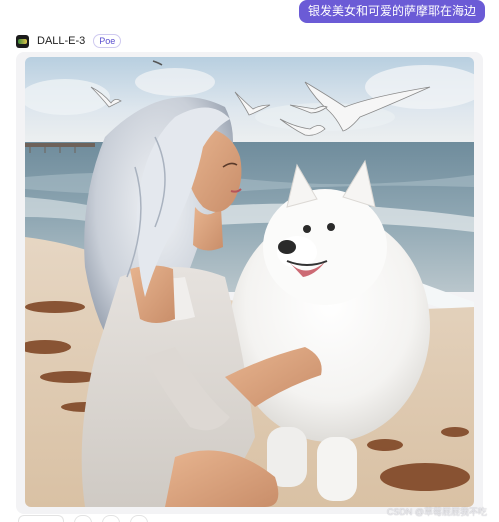 This screenshot has width=499, height=522. What do you see at coordinates (436, 512) in the screenshot?
I see `watermark: CSDN @草莓屁屁我不吃` at bounding box center [436, 512].